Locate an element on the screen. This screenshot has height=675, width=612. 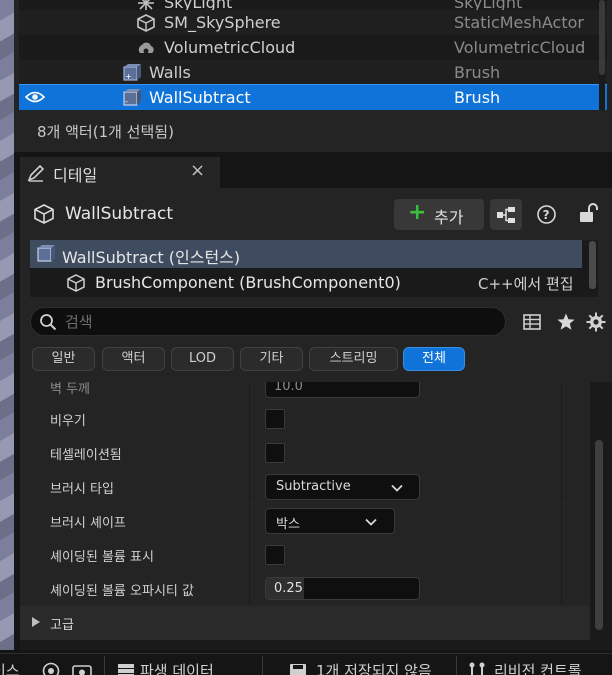
brush-icon is located at coordinates (46, 253).